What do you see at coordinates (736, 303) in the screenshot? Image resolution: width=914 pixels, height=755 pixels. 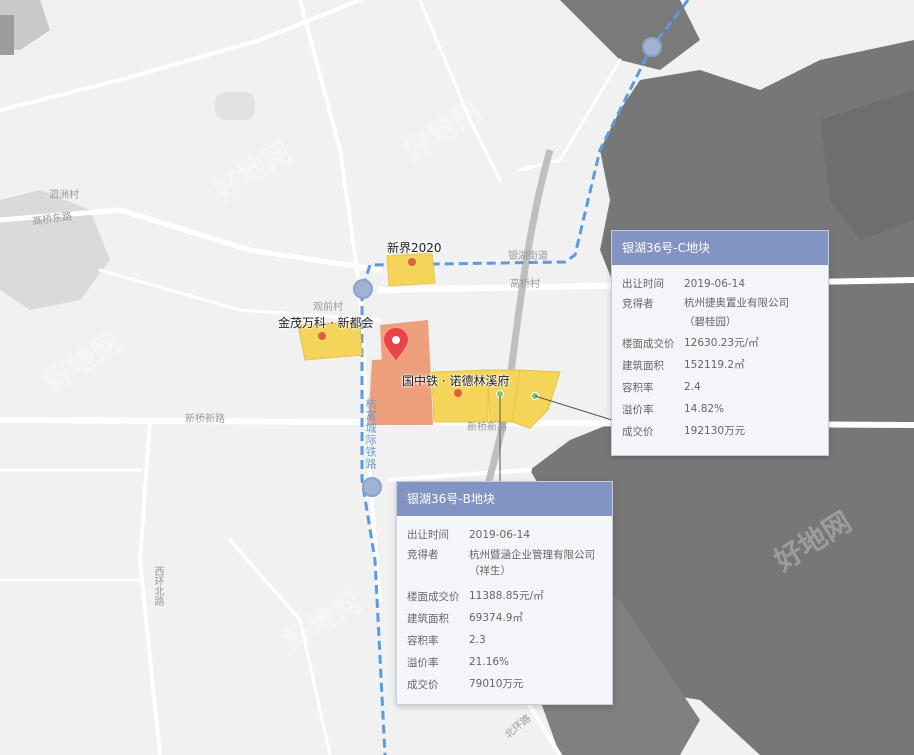 I see `field-value: 杭州捷奥置业有限公司` at bounding box center [736, 303].